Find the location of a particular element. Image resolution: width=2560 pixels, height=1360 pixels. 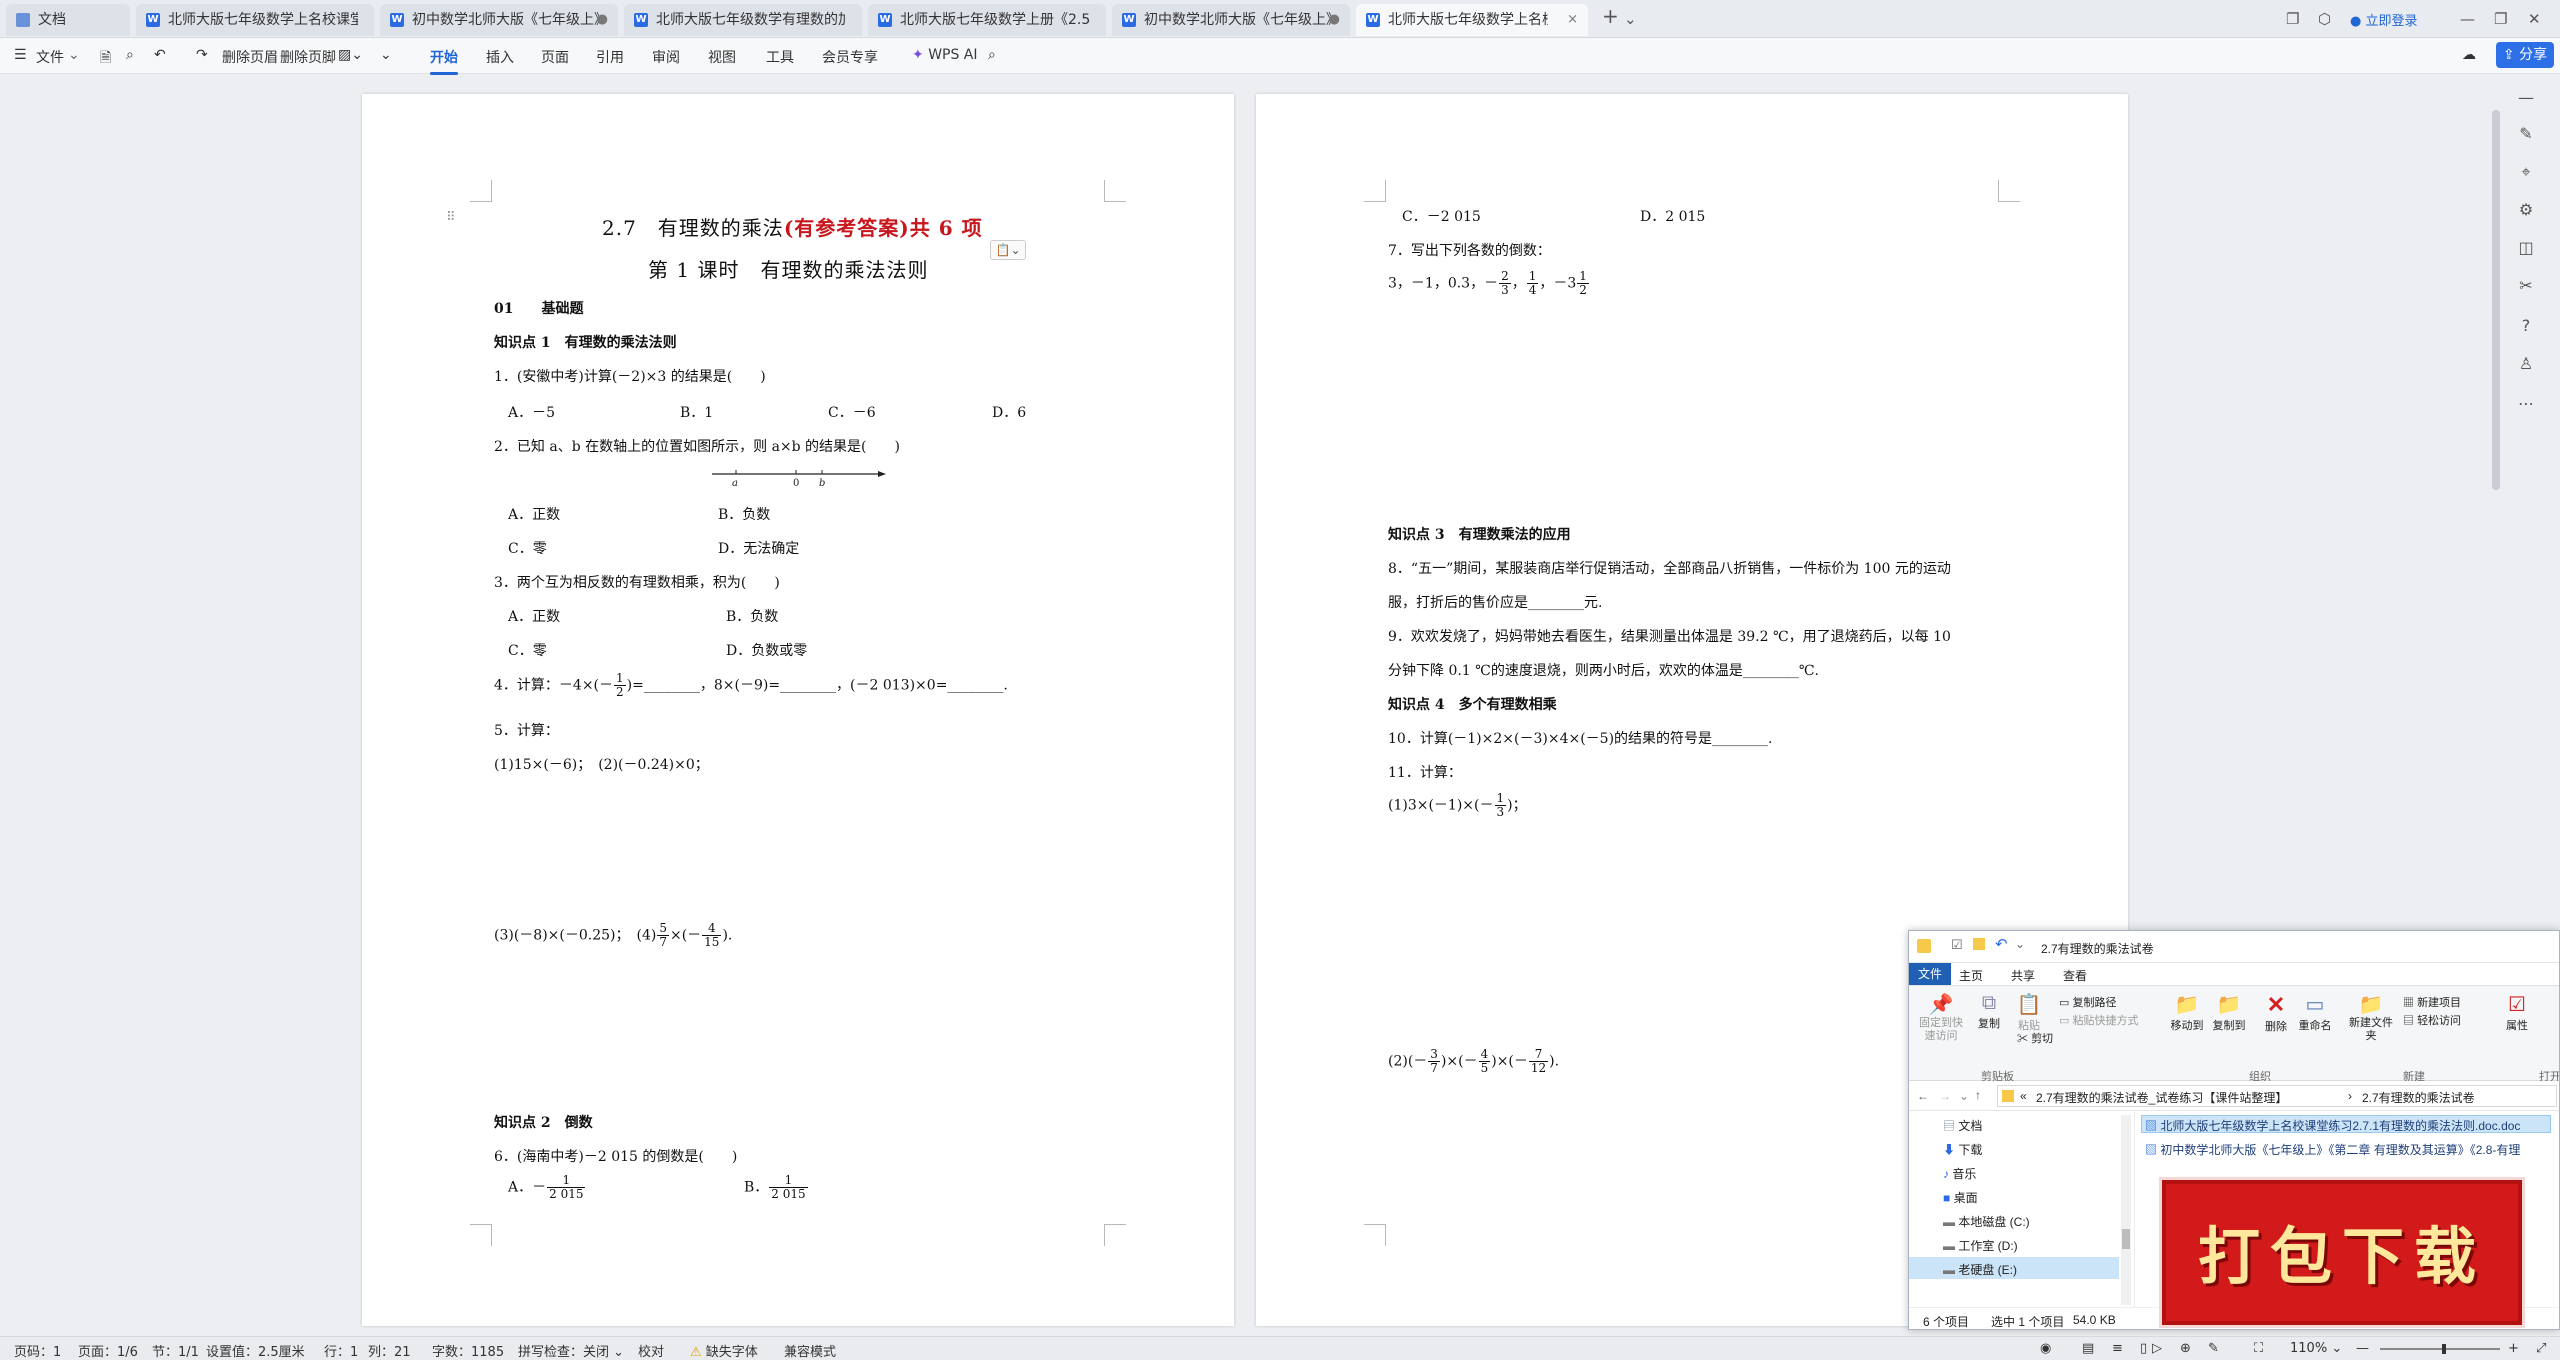

nav-documents: ▤ 文档 is located at coordinates (1962, 1125).